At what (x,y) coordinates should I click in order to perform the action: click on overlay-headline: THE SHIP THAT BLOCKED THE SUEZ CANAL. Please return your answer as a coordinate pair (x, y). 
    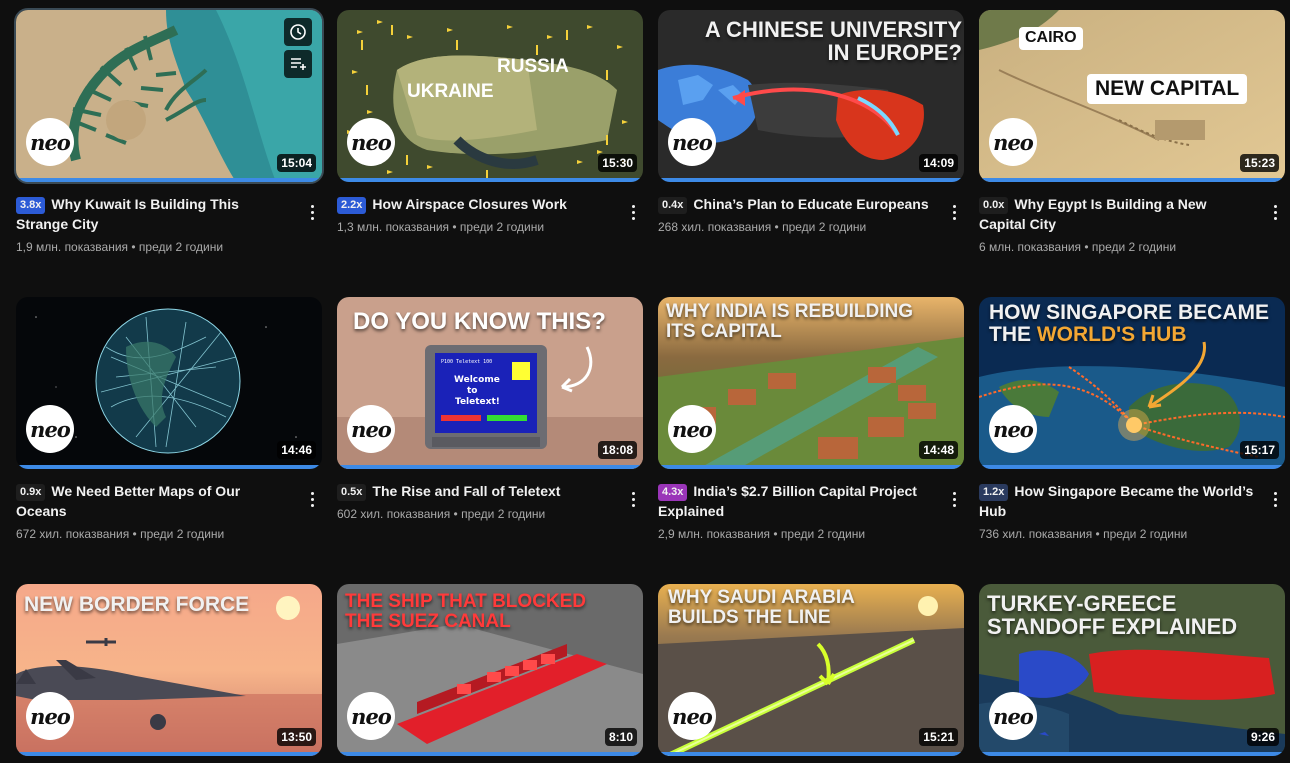
    Looking at the image, I should click on (466, 611).